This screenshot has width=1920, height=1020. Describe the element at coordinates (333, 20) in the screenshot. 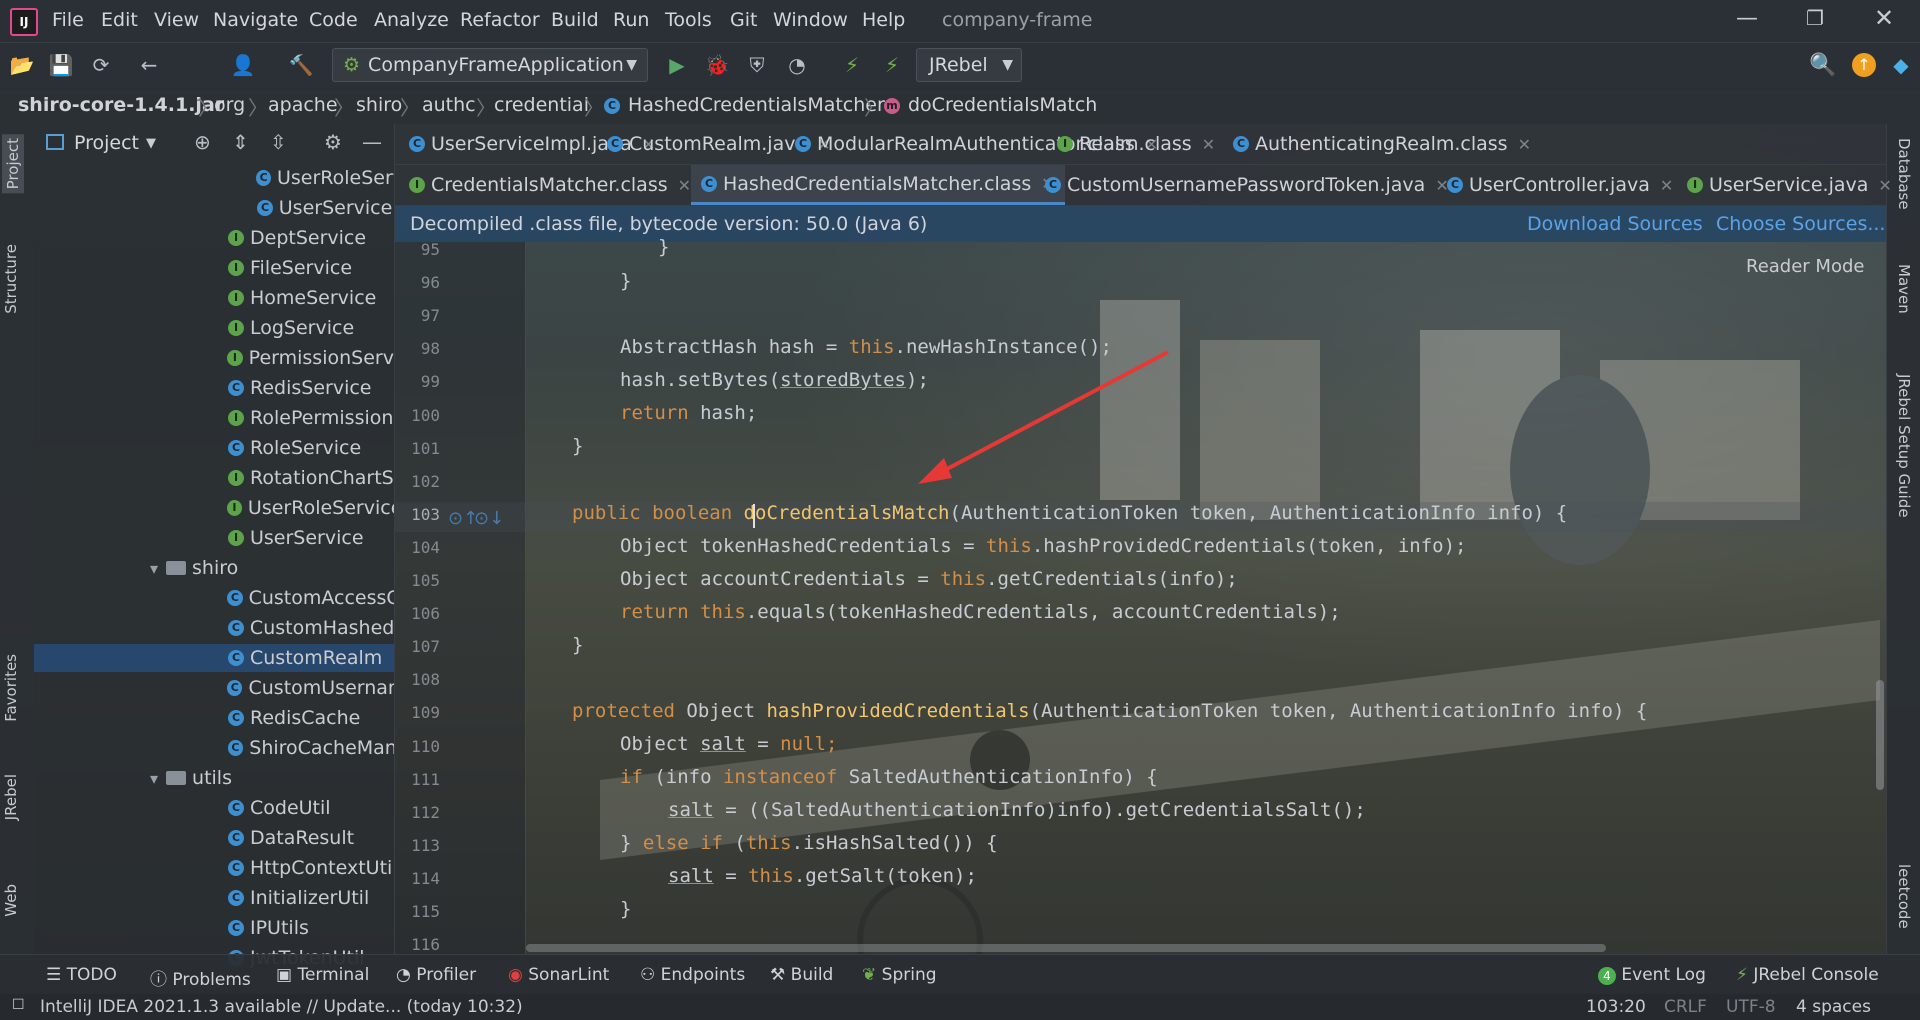

I see `menu-code: Code` at that location.